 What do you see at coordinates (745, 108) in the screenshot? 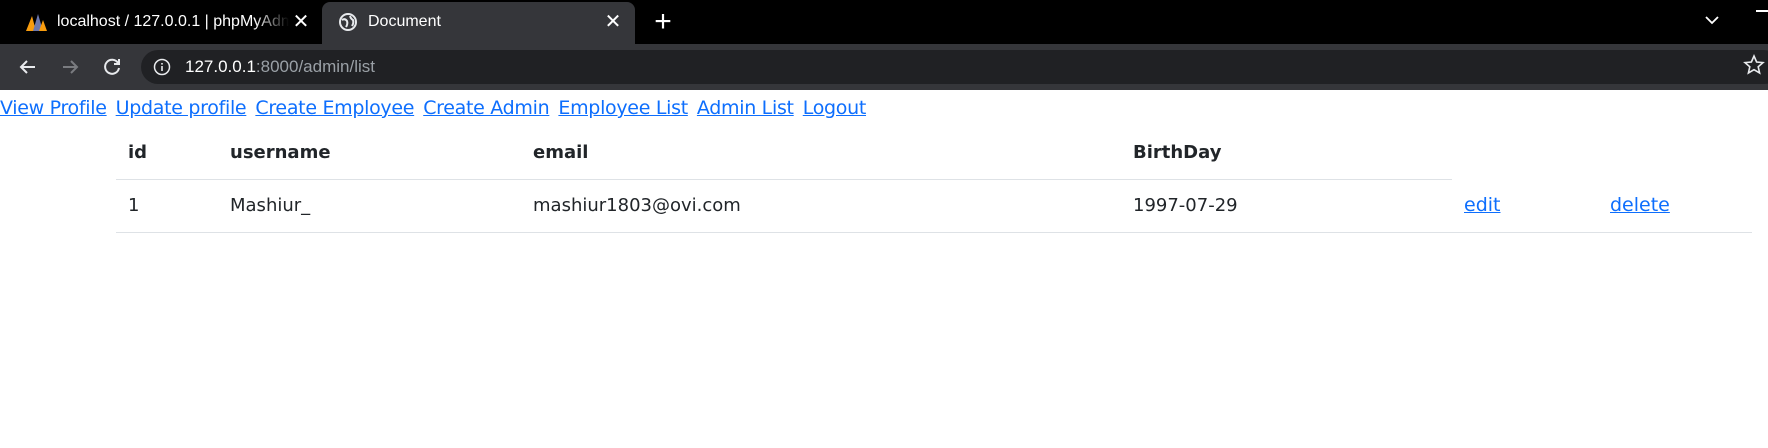
I see `admin-list-link: Admin List` at bounding box center [745, 108].